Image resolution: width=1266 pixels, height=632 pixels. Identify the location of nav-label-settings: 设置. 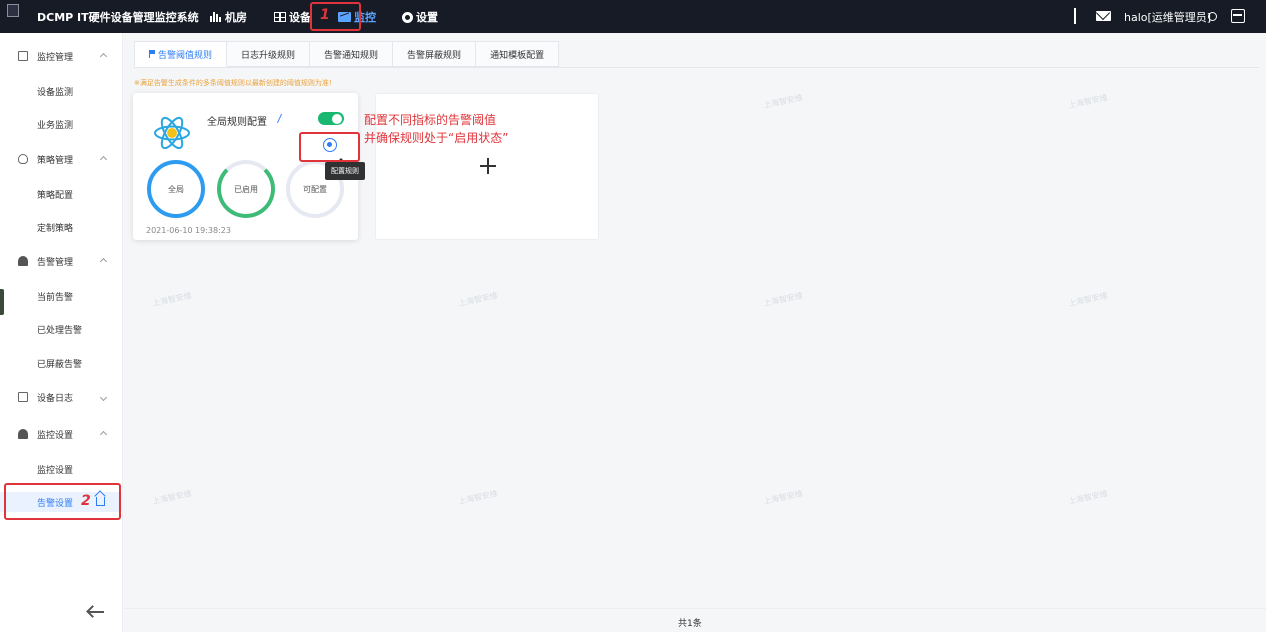
(427, 17).